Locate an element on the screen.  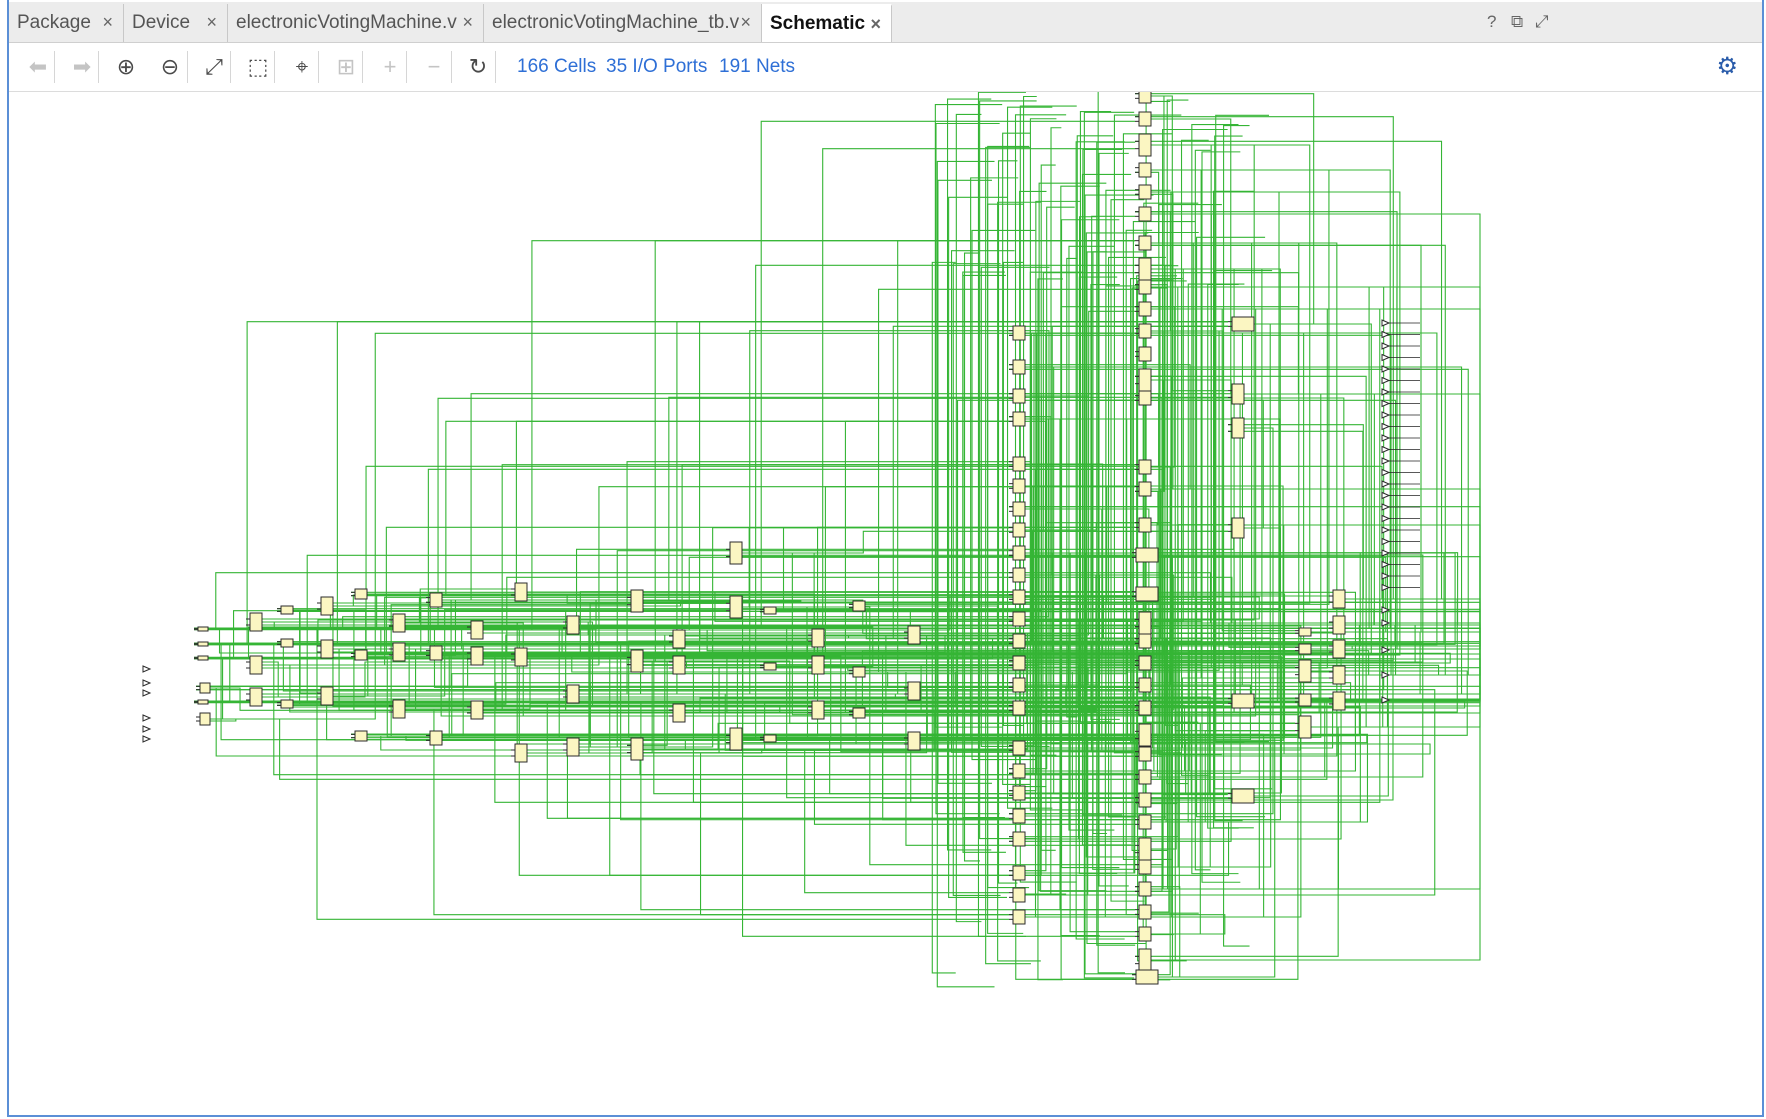
tab-electronic-voting-machine-v: electronicVotingMachine.v × is located at coordinates (356, 23).